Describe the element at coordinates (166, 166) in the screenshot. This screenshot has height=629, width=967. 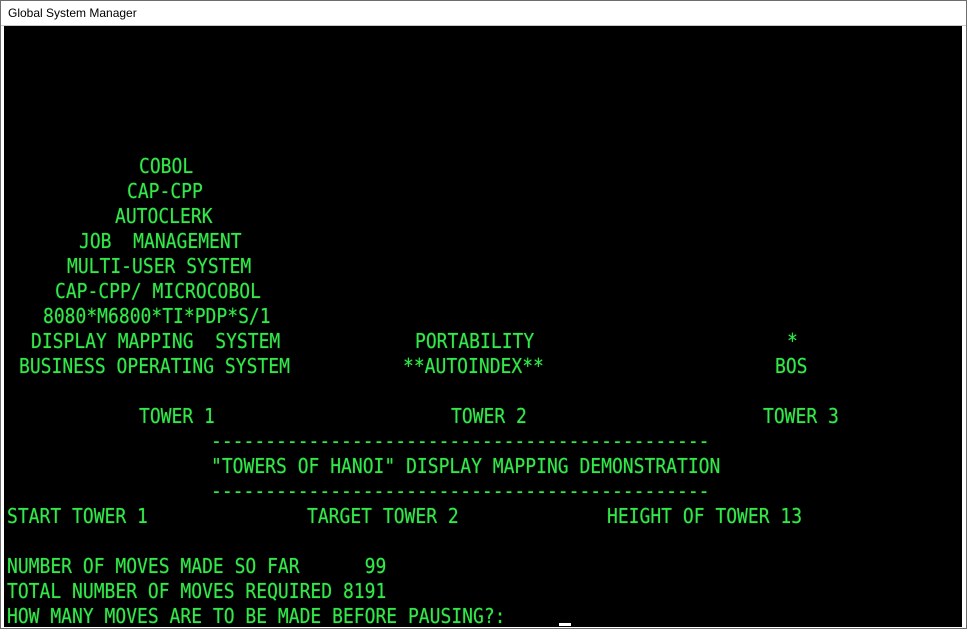
I see `tower1-disk-1: COBOL` at that location.